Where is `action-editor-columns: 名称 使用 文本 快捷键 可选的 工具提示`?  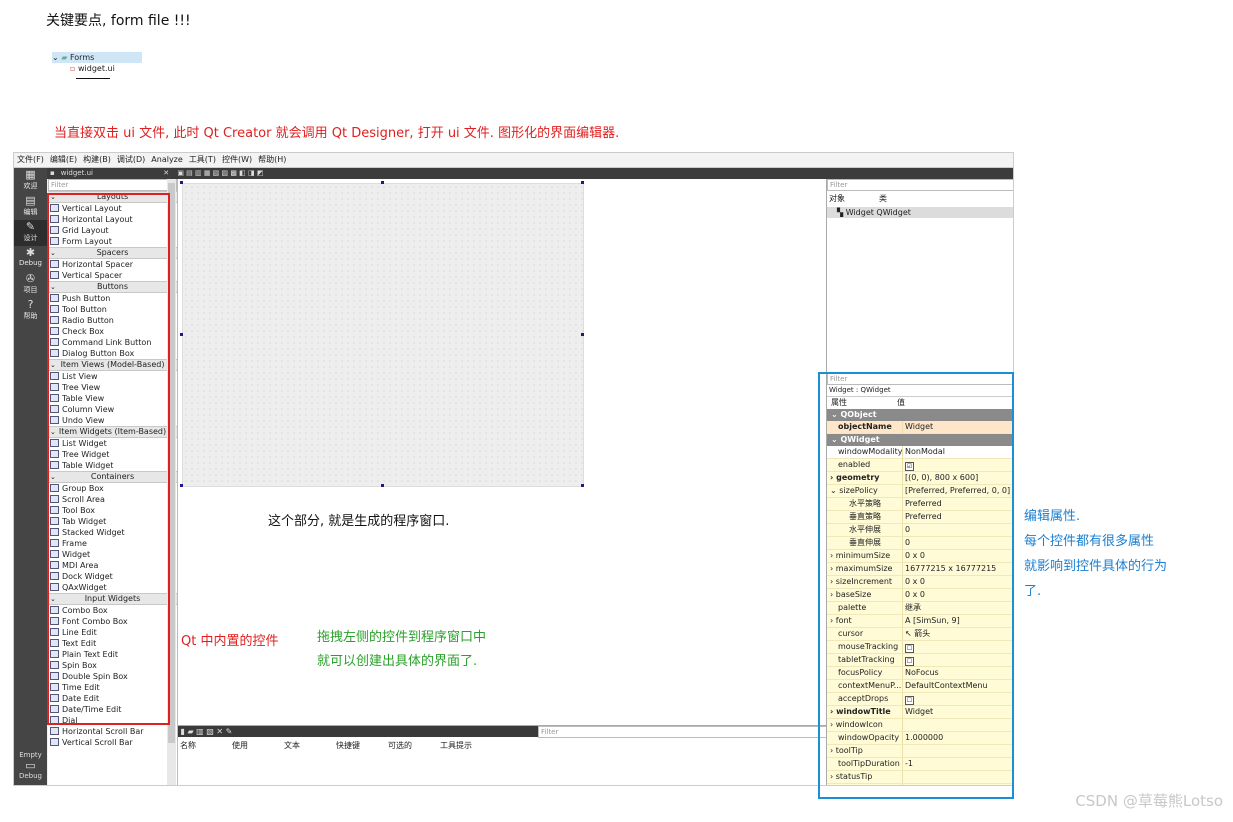
action-editor-columns: 名称 使用 文本 快捷键 可选的 工具提示 is located at coordinates (334, 745).